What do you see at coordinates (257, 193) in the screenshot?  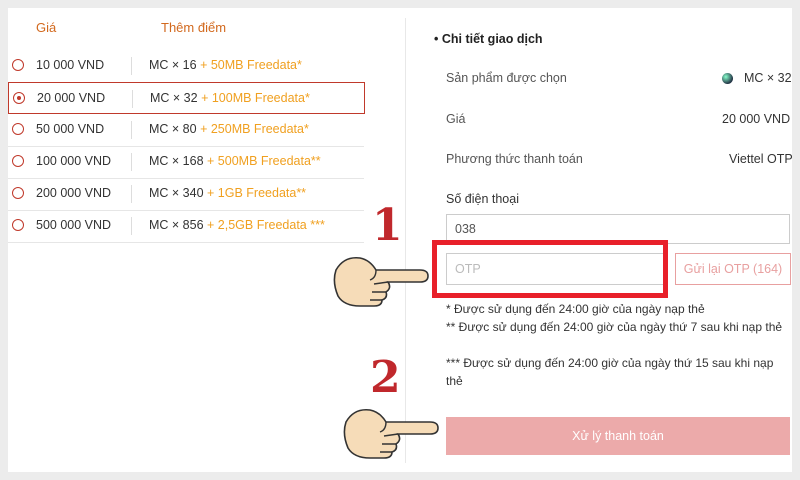 I see `freedata-bonus: + 1GB Freedata**` at bounding box center [257, 193].